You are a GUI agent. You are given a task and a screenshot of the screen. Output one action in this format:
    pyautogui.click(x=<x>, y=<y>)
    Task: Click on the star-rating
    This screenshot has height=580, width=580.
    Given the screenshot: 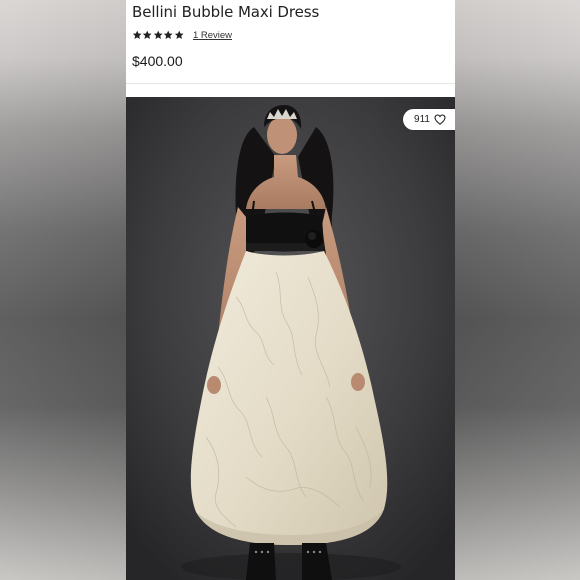 What is the action you would take?
    pyautogui.click(x=158, y=35)
    